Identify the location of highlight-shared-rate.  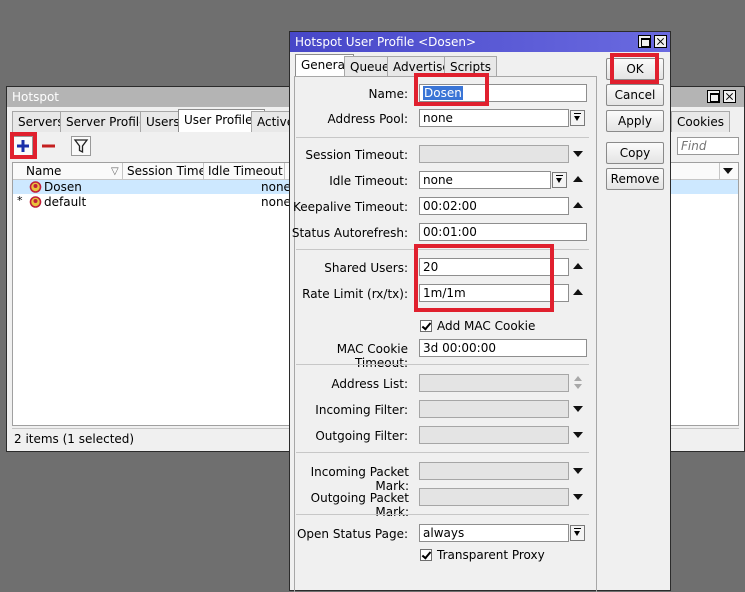
(484, 278).